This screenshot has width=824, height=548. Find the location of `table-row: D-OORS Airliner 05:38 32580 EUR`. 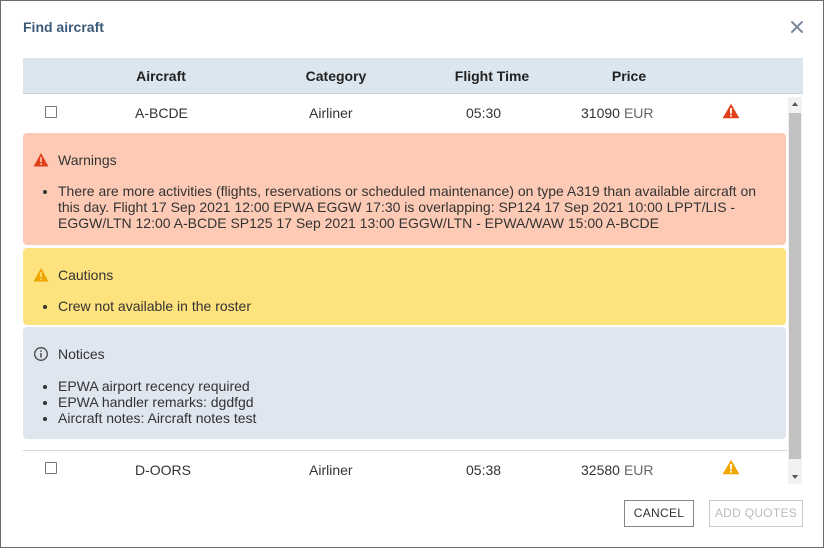

table-row: D-OORS Airliner 05:38 32580 EUR is located at coordinates (405, 467).